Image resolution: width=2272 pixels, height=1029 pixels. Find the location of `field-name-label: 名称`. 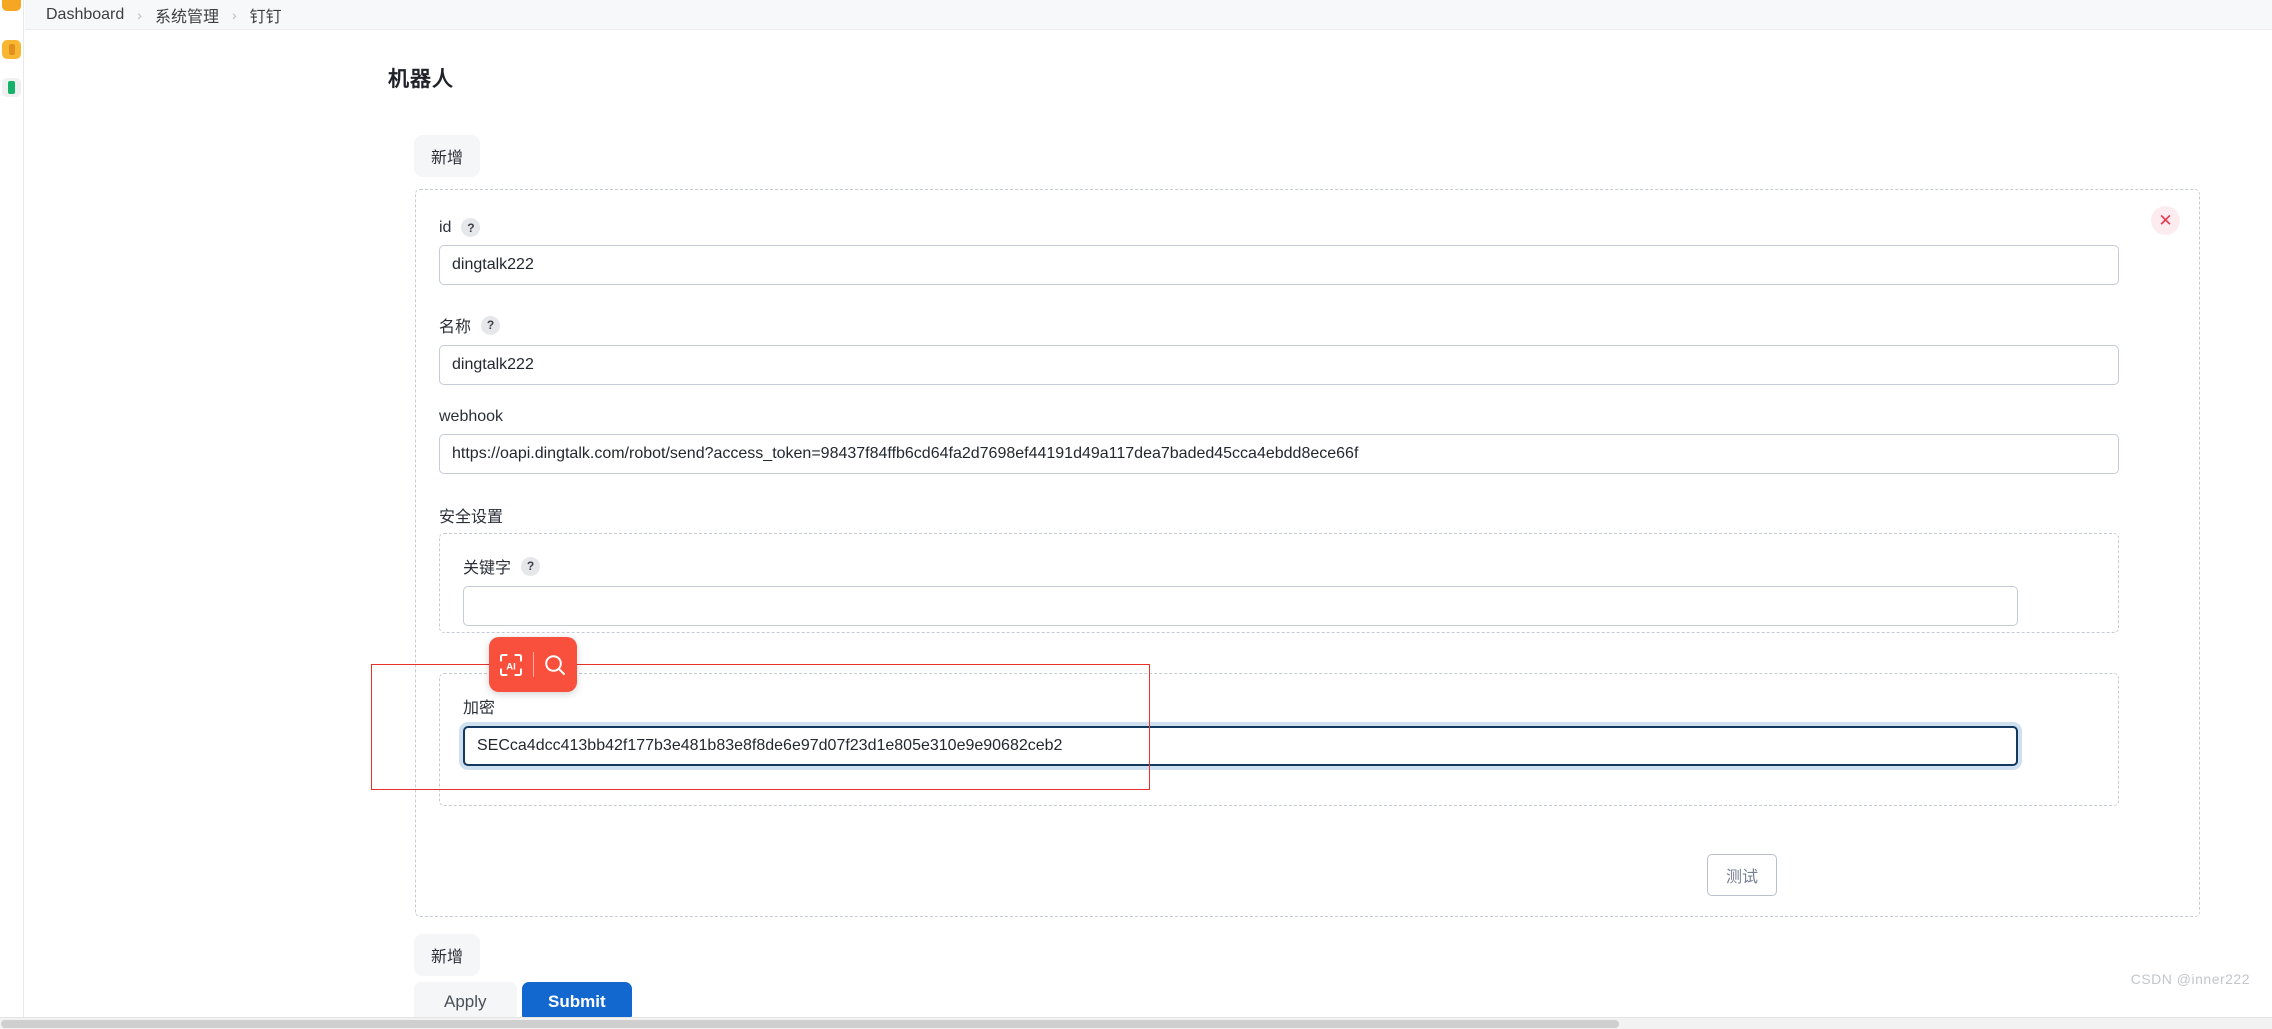

field-name-label: 名称 is located at coordinates (455, 327).